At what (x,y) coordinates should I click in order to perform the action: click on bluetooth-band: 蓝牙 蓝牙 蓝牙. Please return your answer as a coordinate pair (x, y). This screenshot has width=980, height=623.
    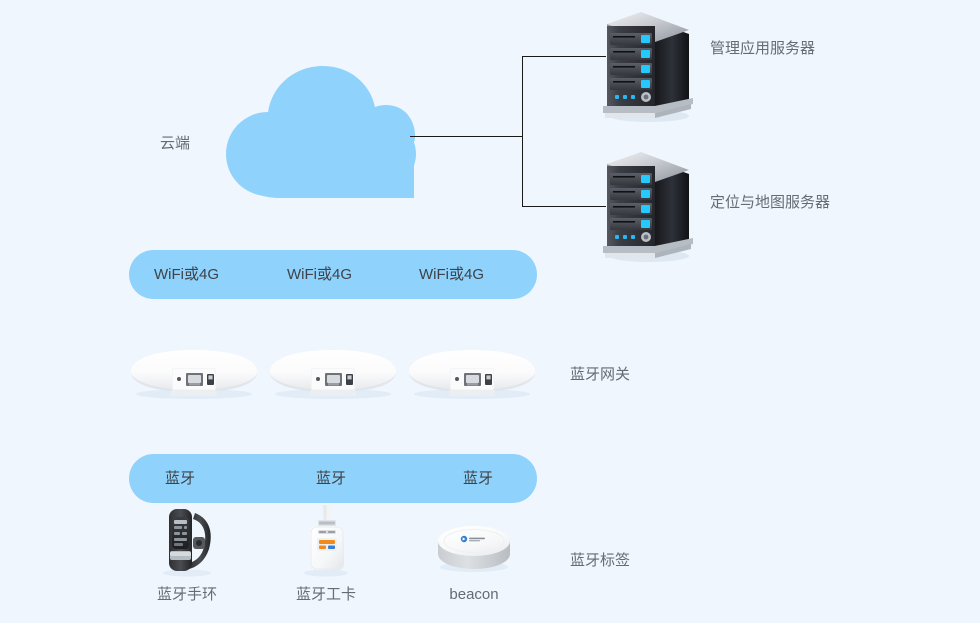
    Looking at the image, I should click on (333, 478).